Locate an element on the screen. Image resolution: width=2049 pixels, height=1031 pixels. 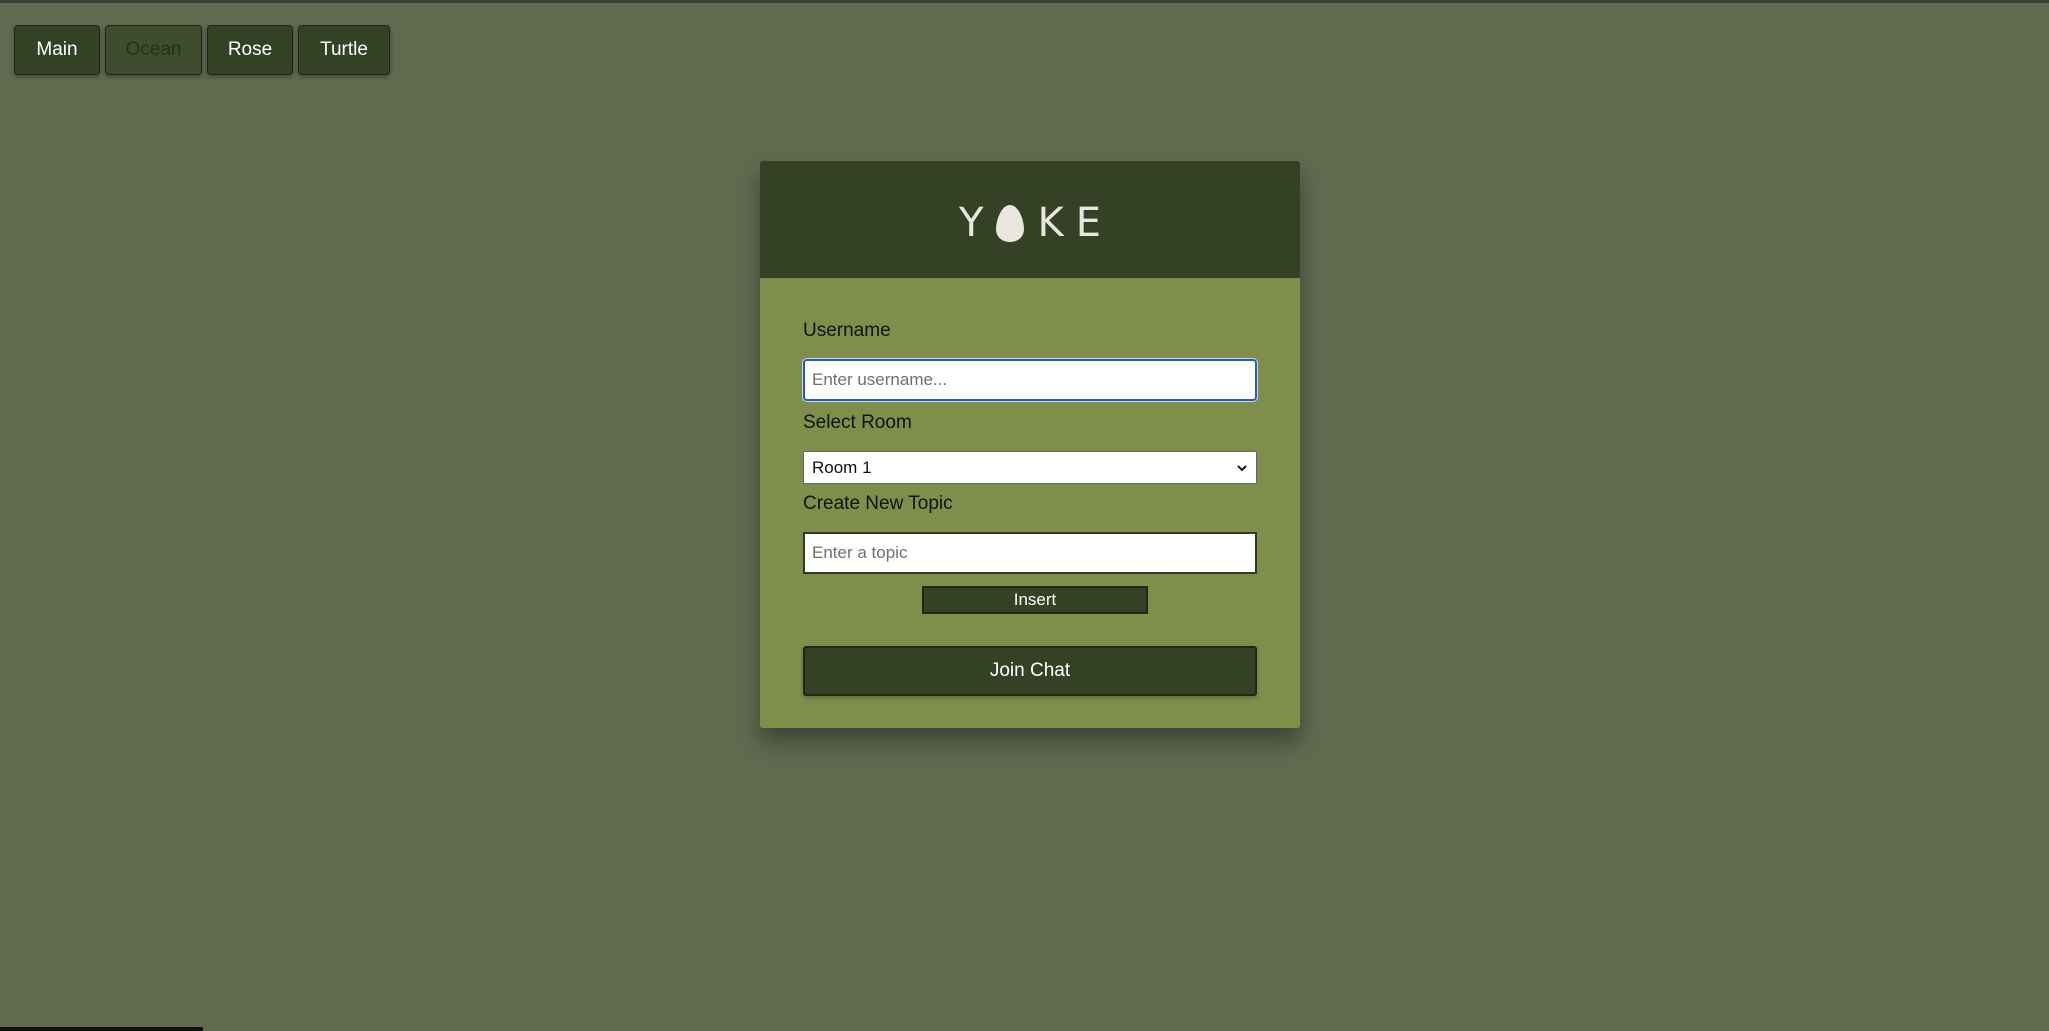
theme-button-main: Main is located at coordinates (57, 50).